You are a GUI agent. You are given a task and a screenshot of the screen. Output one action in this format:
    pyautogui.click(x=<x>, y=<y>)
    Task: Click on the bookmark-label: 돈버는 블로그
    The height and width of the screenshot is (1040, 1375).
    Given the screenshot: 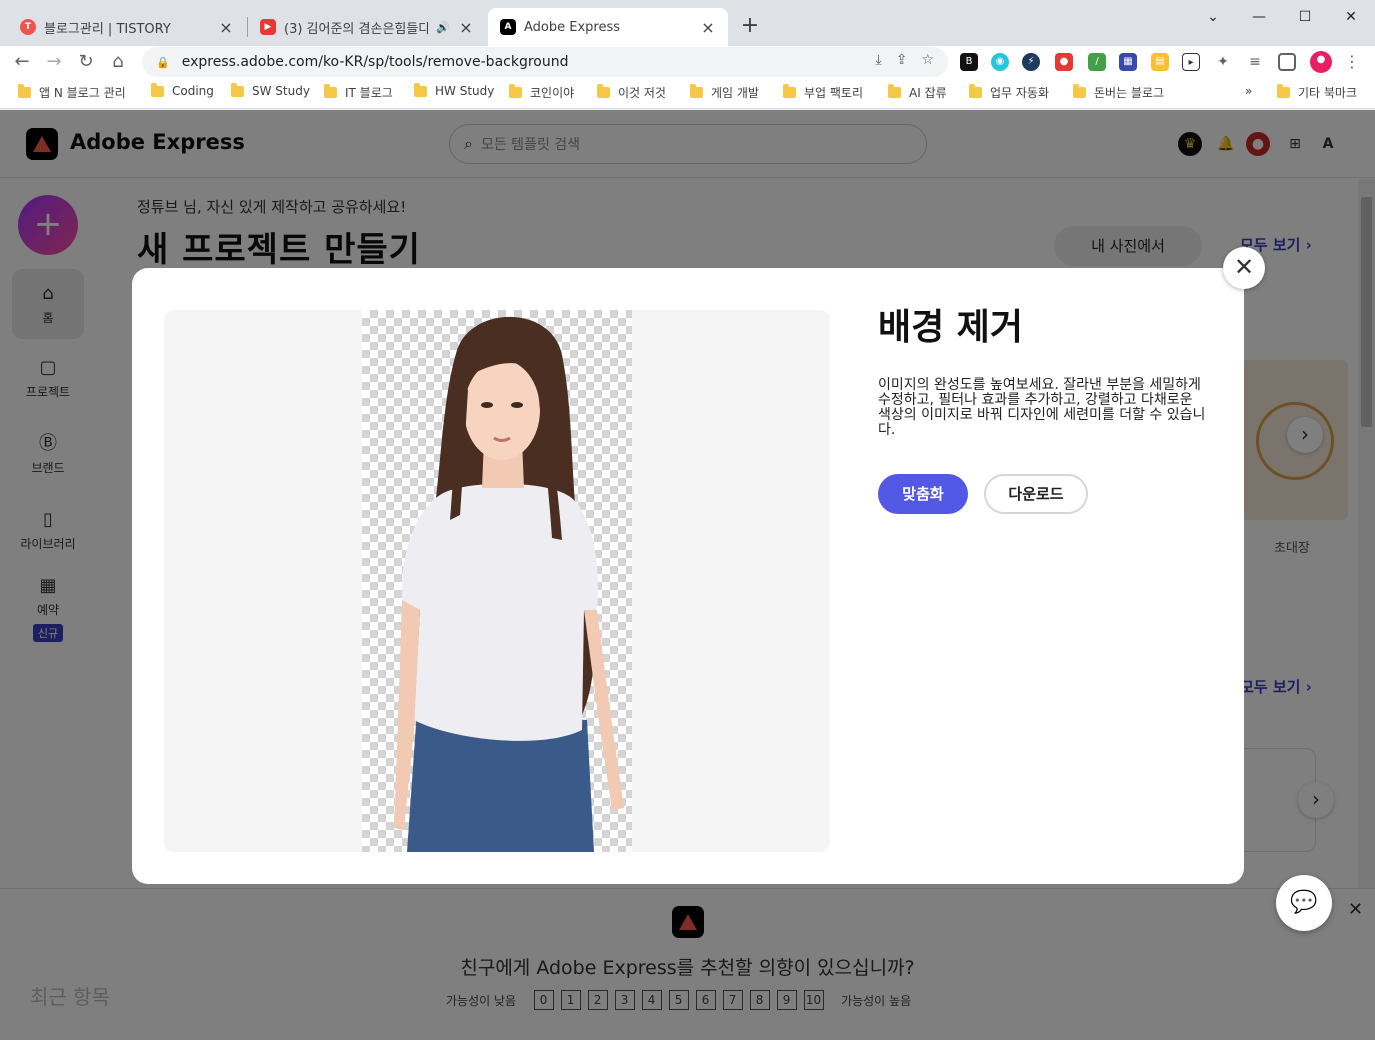 What is the action you would take?
    pyautogui.click(x=1129, y=93)
    